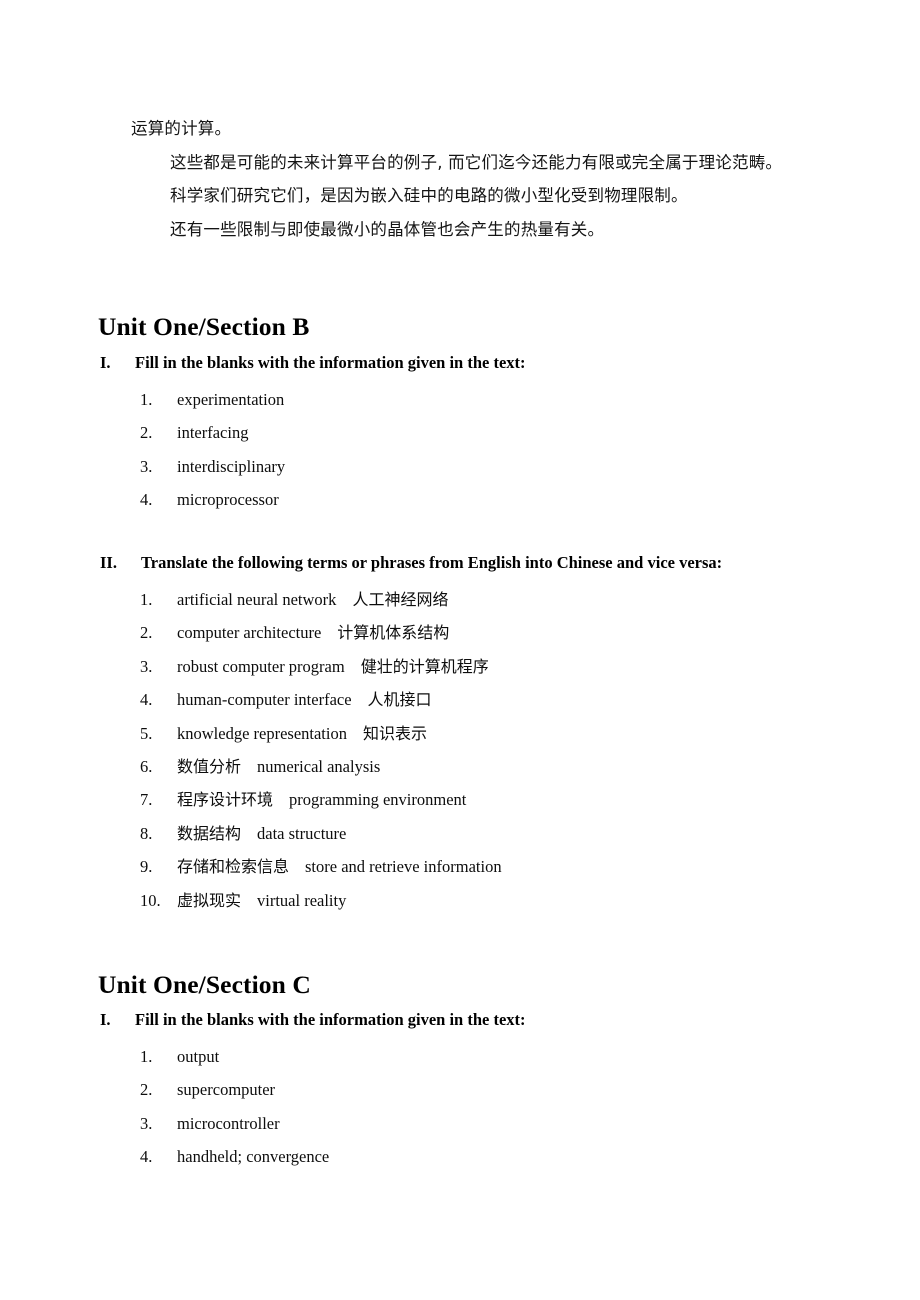 The height and width of the screenshot is (1300, 920). I want to click on list-item-text: 虚拟现实 virtual reality, so click(261, 900).